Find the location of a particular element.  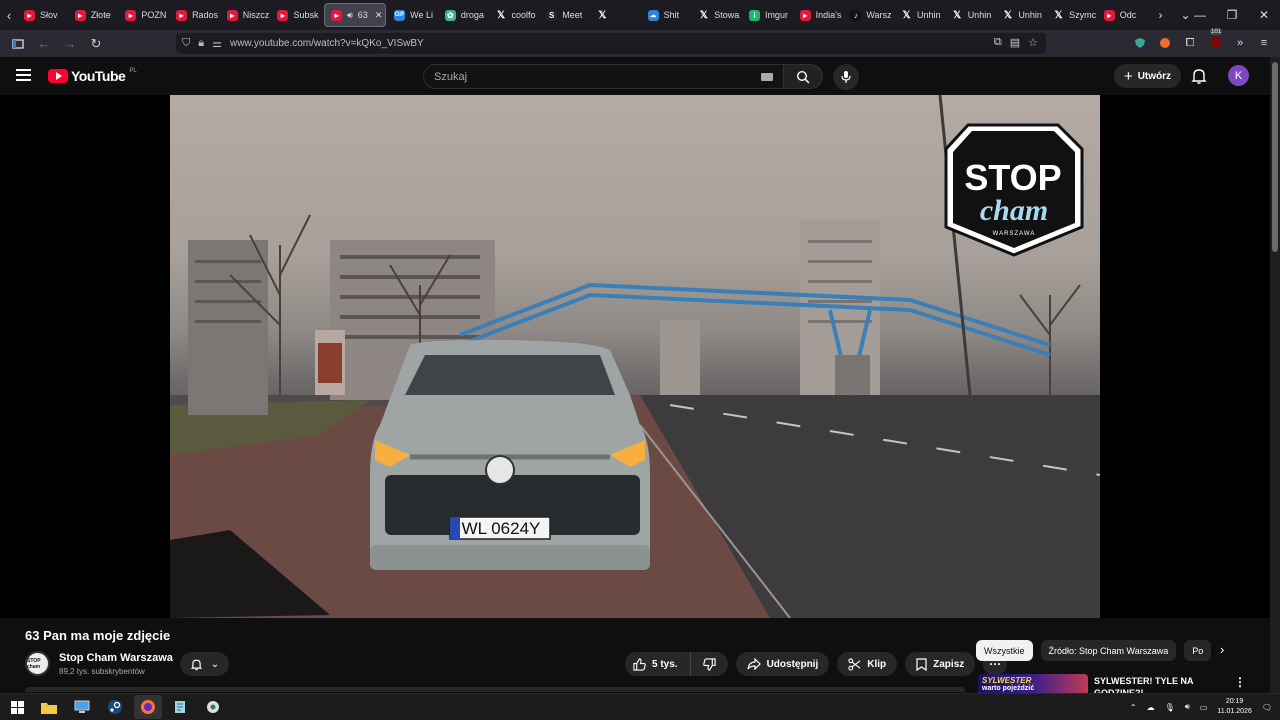

permissions-icon: ⚌ is located at coordinates (217, 43).